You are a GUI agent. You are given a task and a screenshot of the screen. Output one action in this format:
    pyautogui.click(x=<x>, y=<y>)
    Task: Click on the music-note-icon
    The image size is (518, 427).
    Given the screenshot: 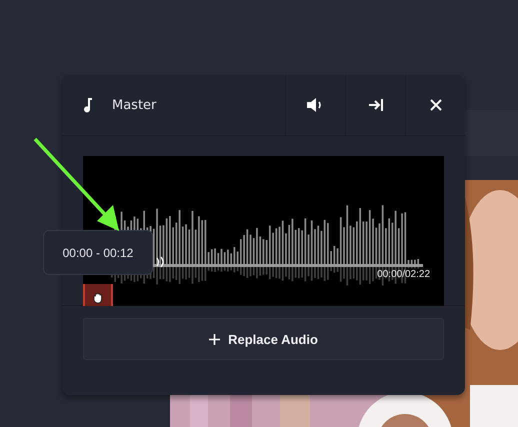 What is the action you would take?
    pyautogui.click(x=89, y=105)
    